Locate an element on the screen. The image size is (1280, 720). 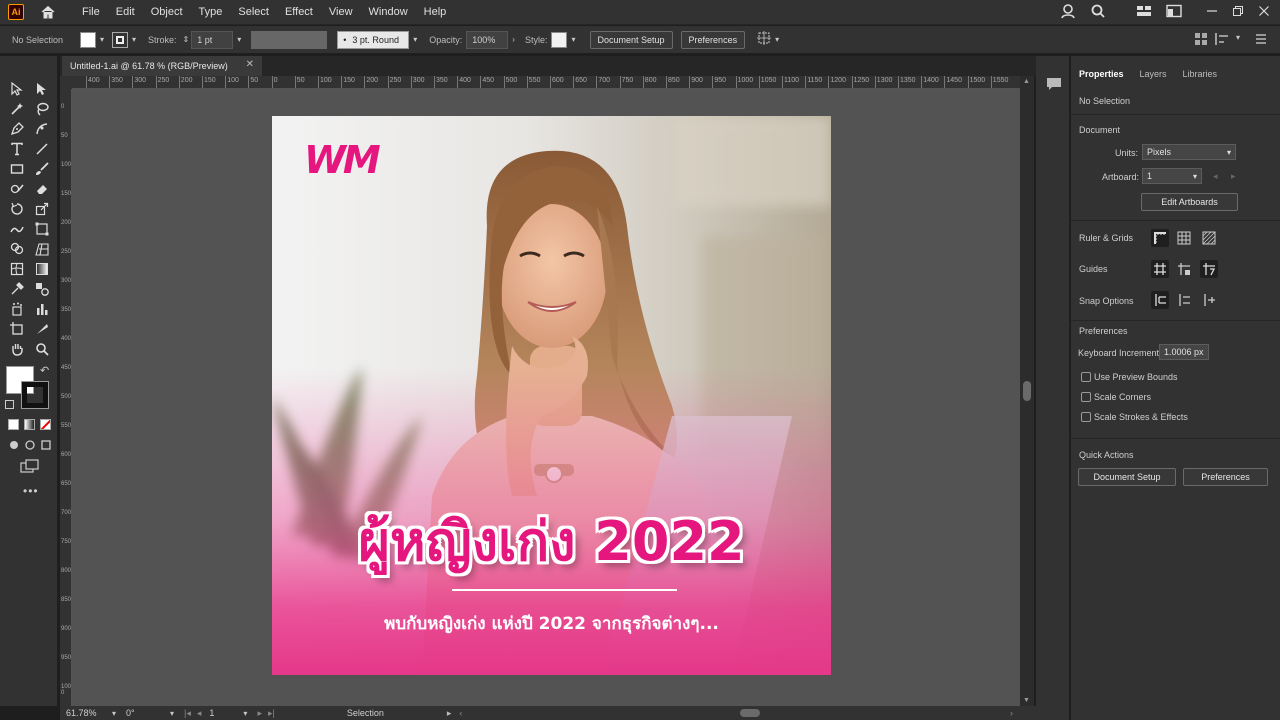
vertical-scroll-thumb is located at coordinates (1027, 391).